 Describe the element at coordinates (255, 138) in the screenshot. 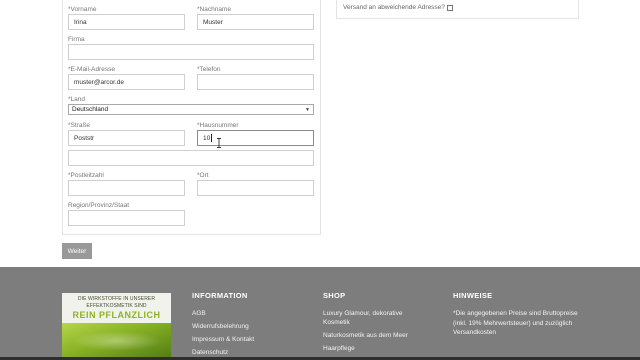

I see `hausnummer-input: 10` at that location.